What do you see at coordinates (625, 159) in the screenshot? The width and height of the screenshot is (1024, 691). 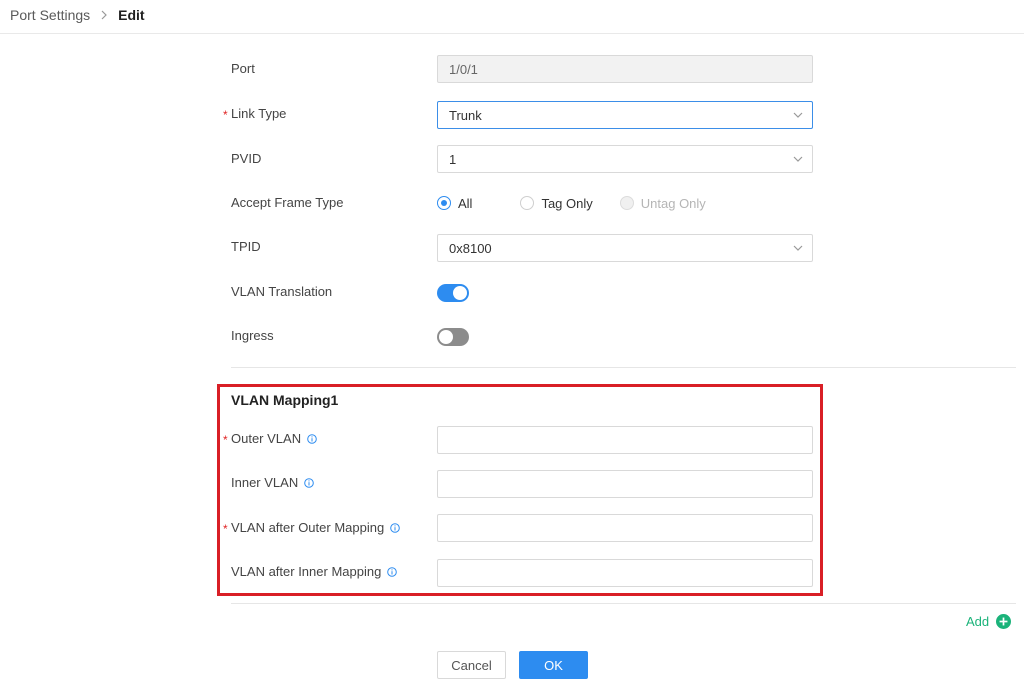 I see `pvid-select: 1` at bounding box center [625, 159].